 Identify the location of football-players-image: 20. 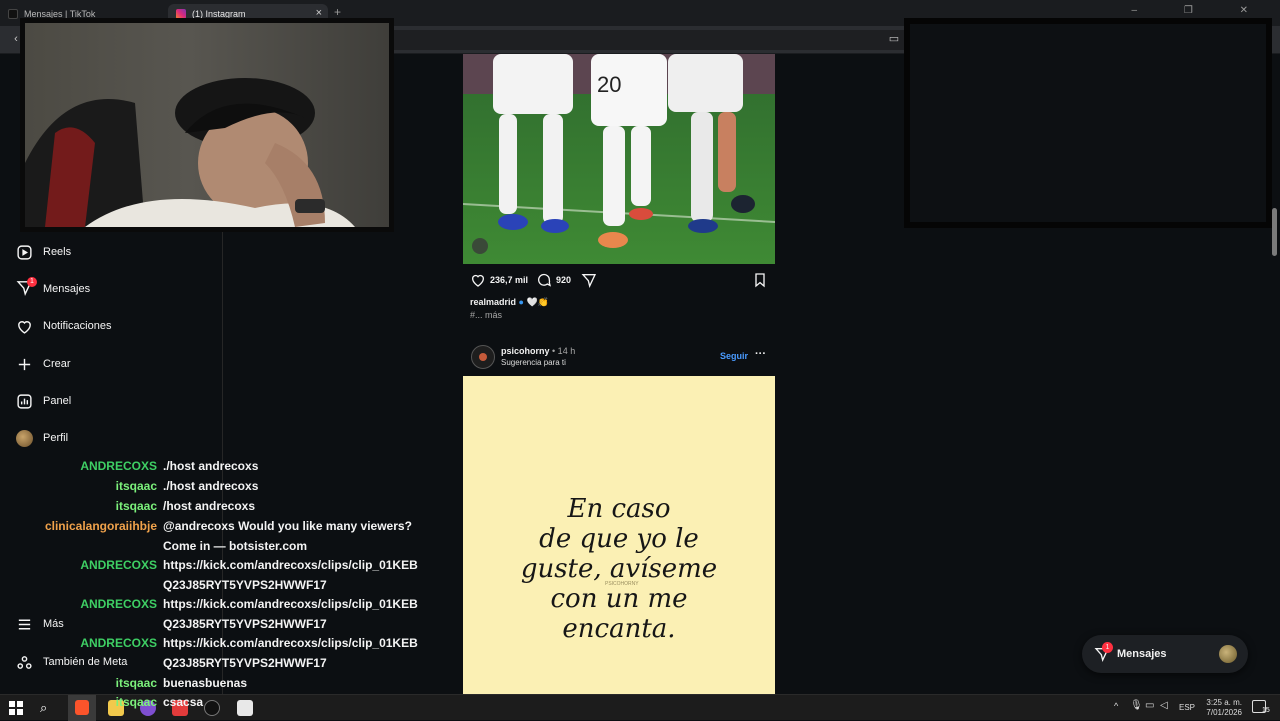
(619, 159).